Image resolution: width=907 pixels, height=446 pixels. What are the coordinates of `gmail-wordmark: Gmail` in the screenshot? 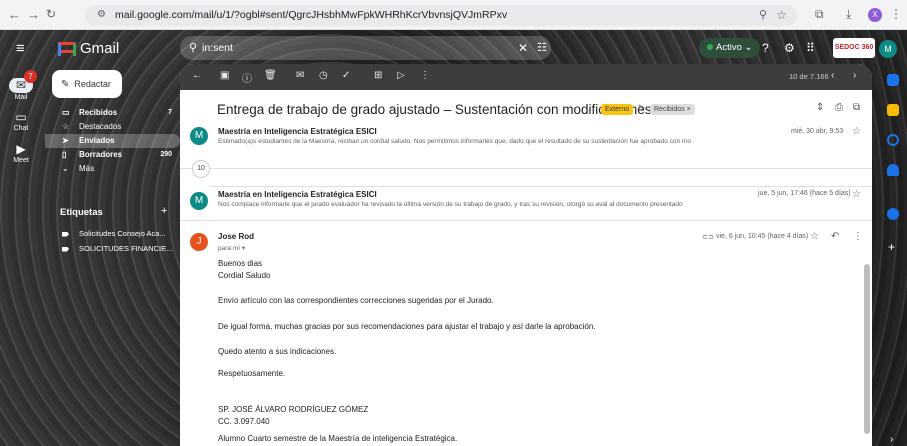 It's located at (100, 49).